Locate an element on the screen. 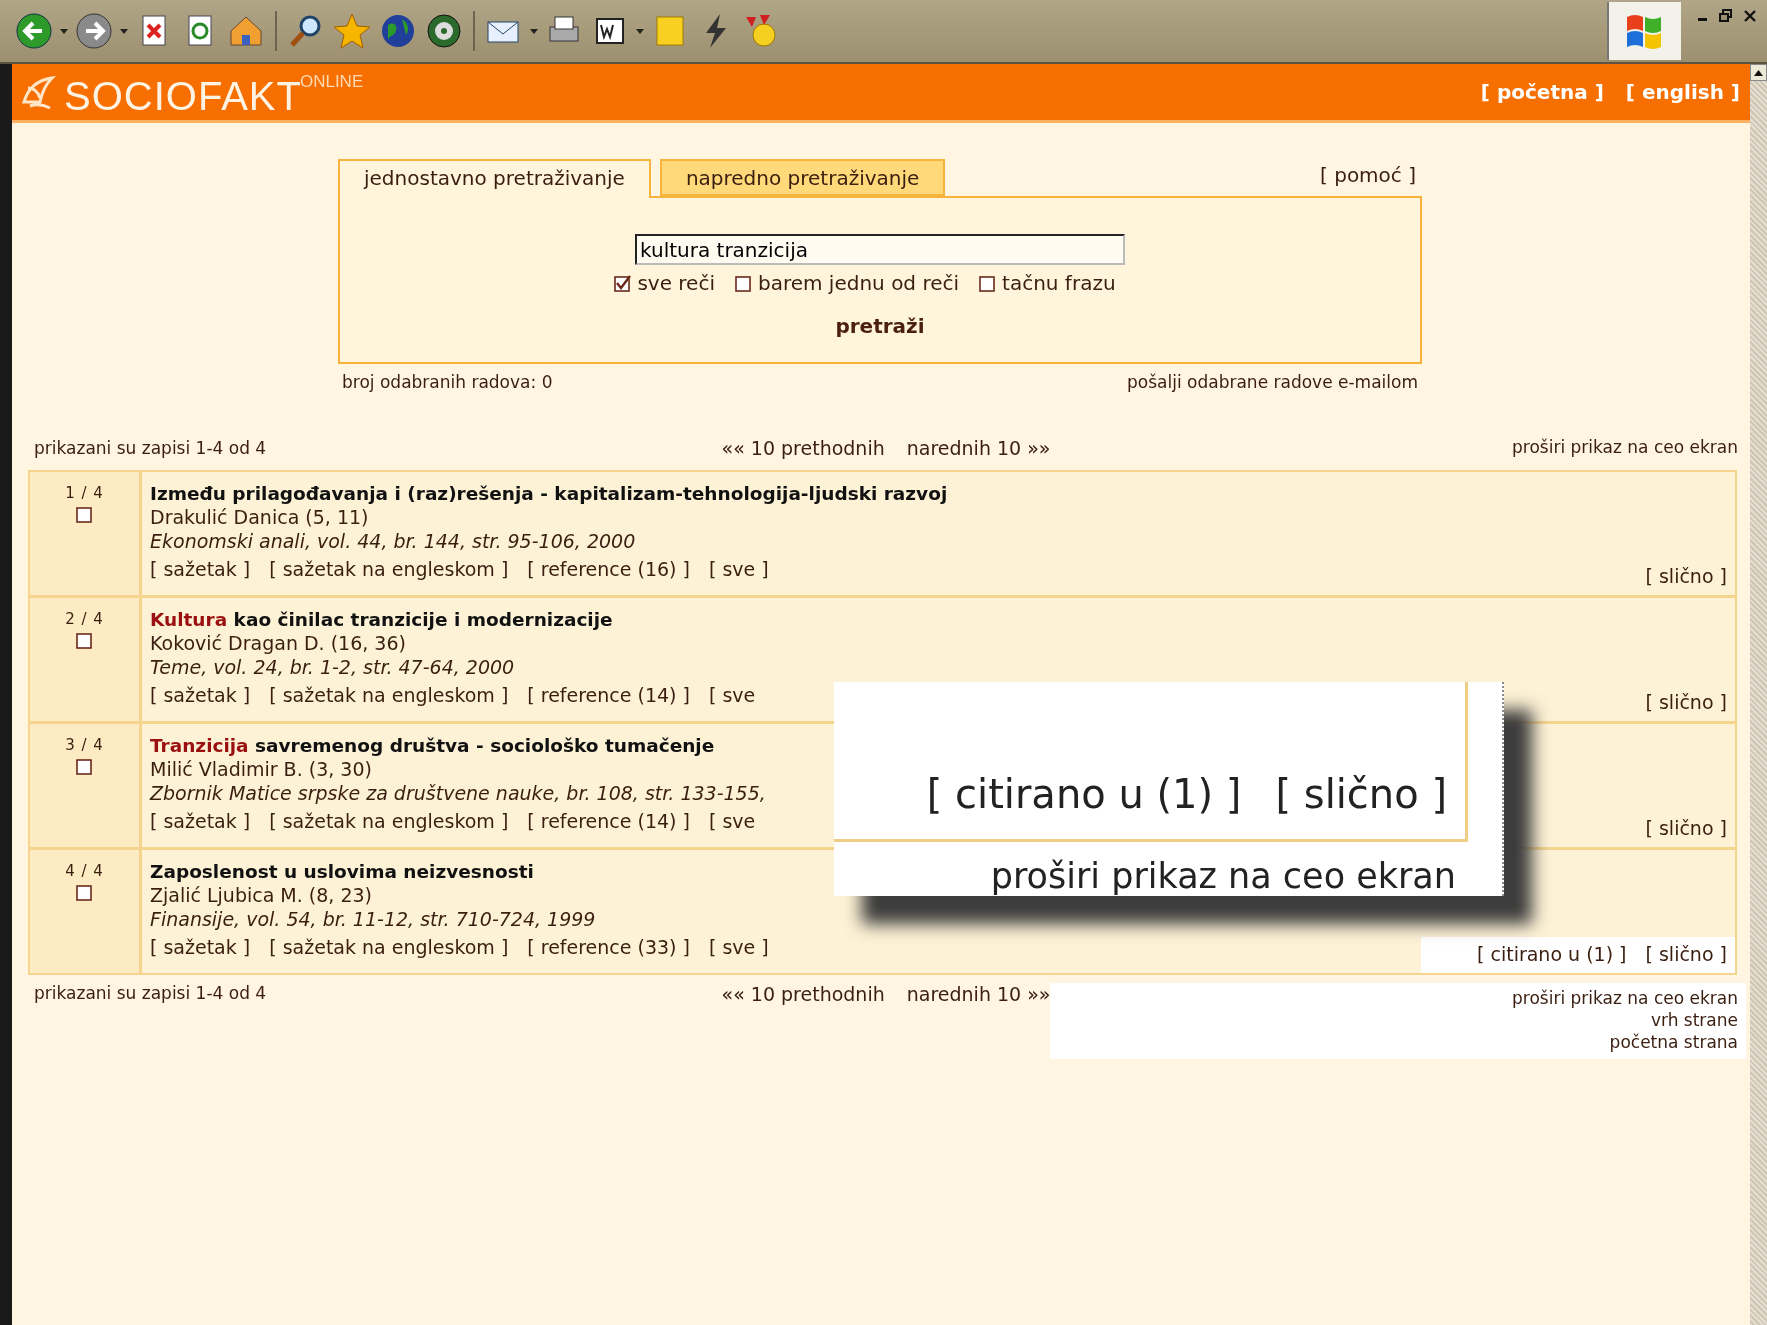  result-index: 4 / 4 is located at coordinates (84, 871).